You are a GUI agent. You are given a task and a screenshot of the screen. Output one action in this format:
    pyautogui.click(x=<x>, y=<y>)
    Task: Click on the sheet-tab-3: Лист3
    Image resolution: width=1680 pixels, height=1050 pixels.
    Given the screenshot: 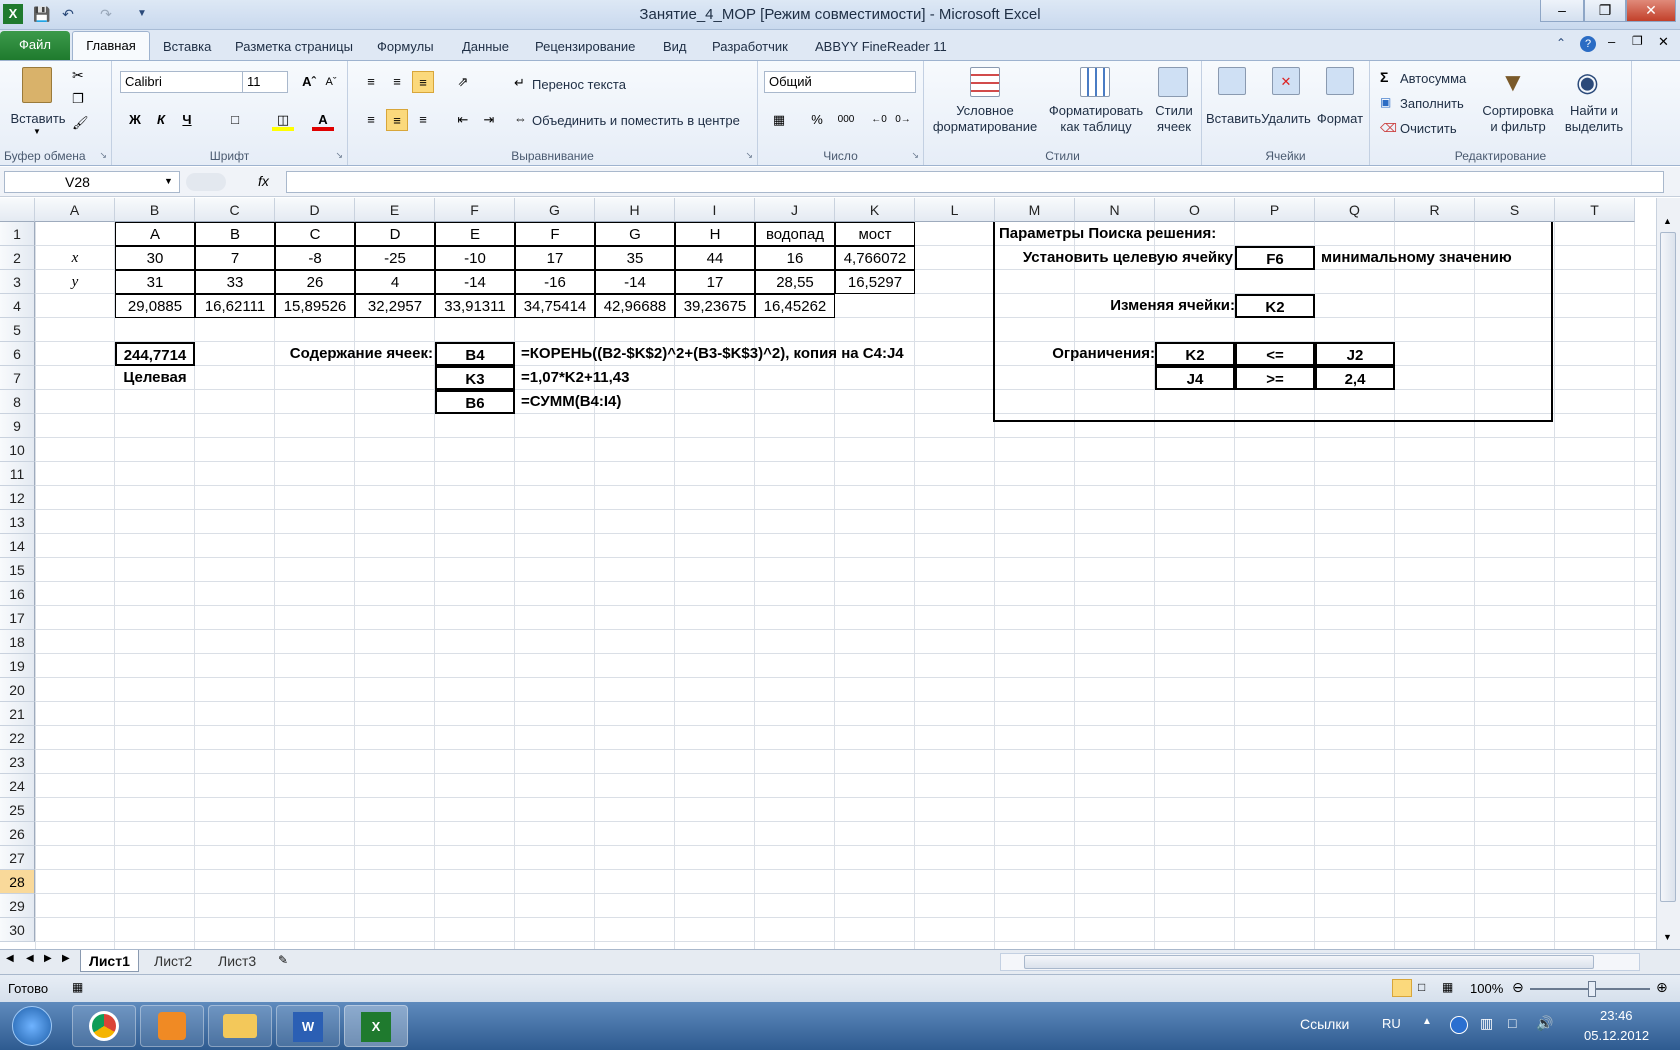 What is the action you would take?
    pyautogui.click(x=237, y=961)
    